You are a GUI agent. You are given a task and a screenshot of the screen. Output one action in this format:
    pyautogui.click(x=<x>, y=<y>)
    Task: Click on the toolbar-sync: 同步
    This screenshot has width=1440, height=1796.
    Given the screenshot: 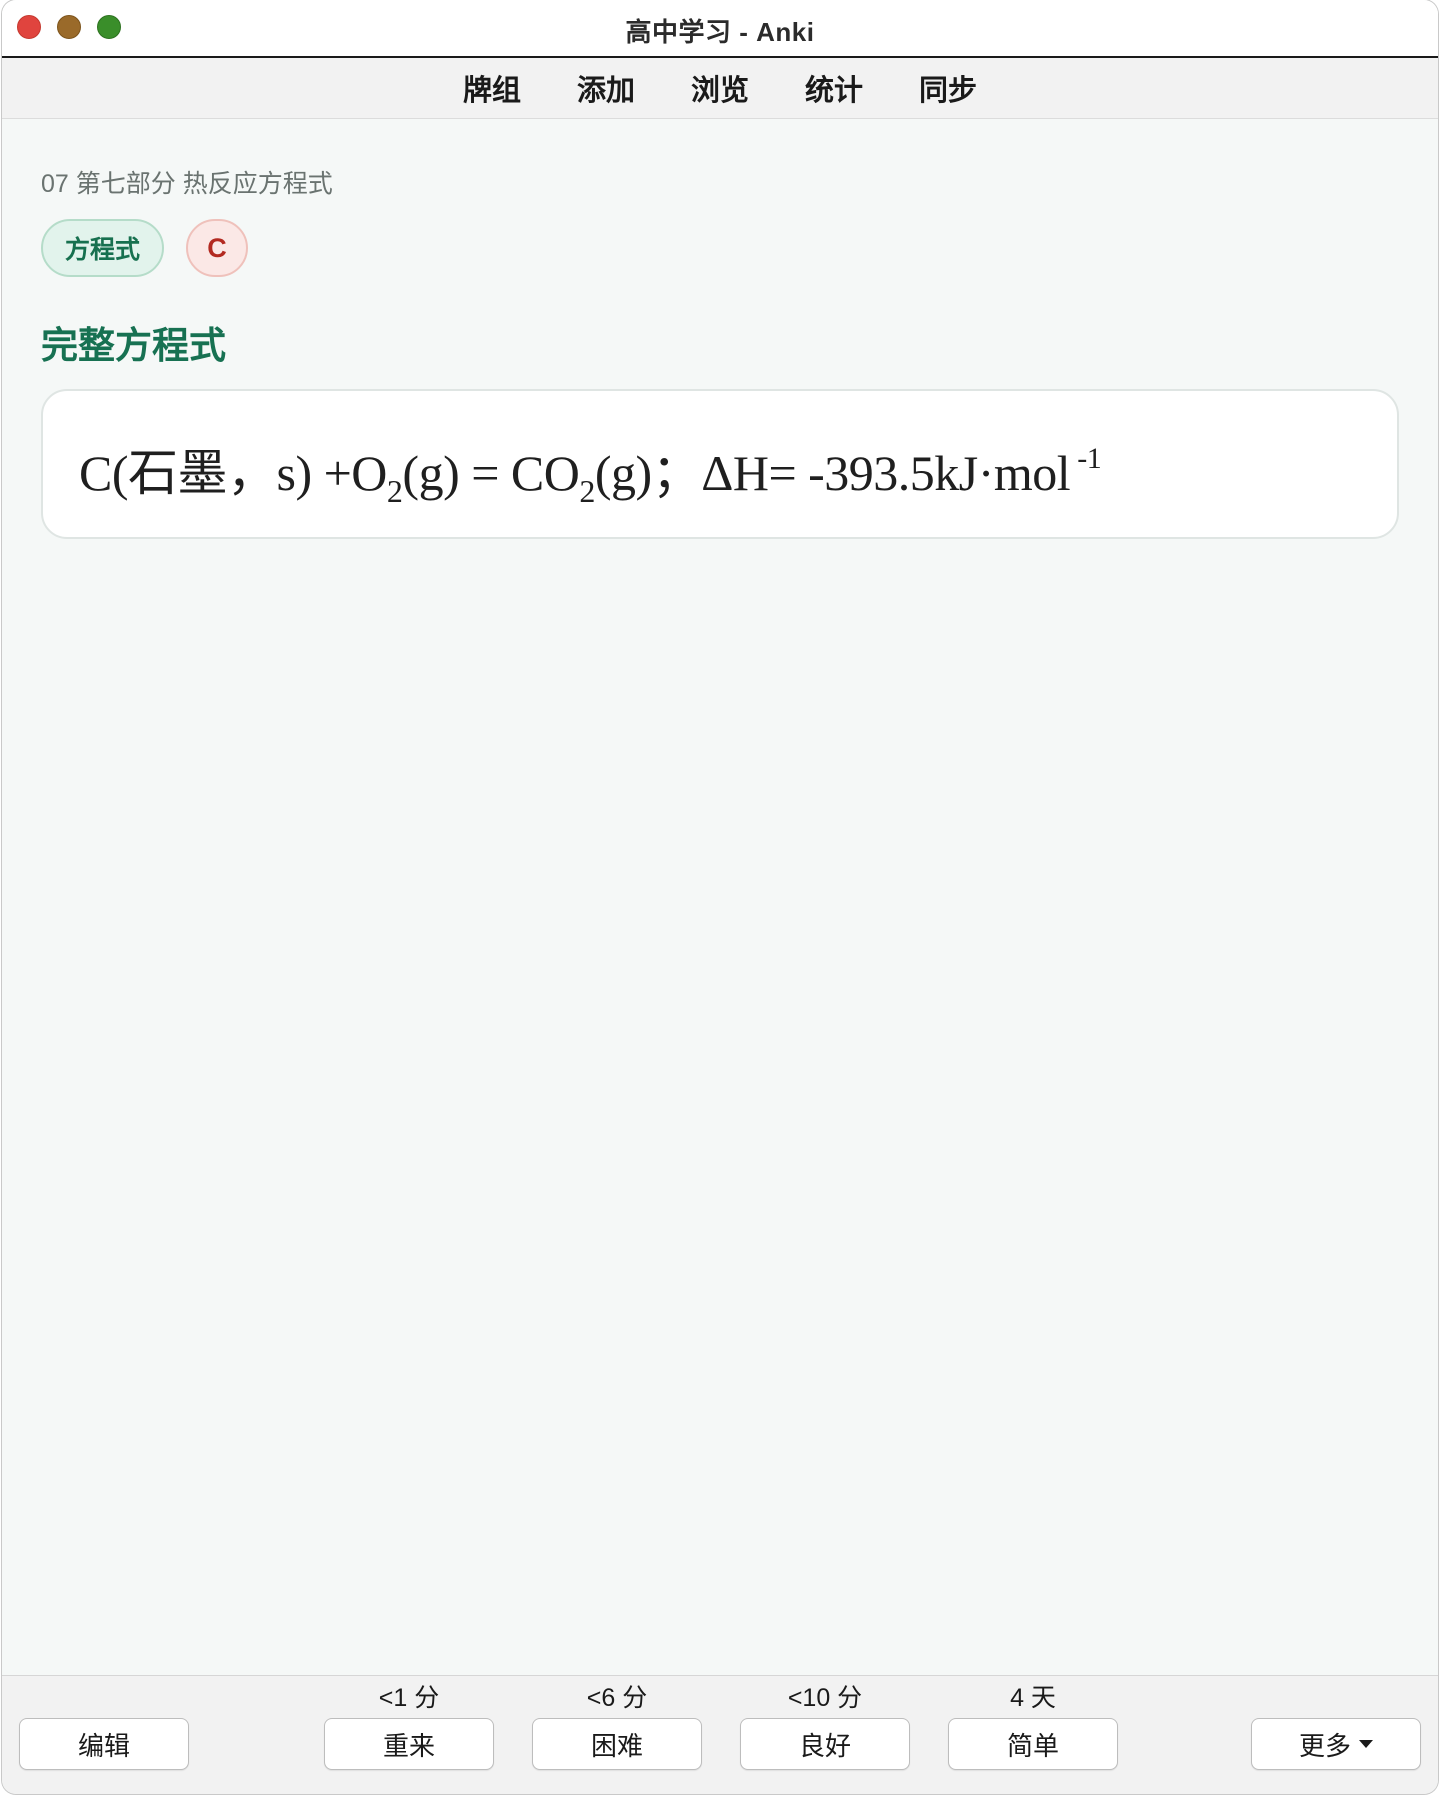 What is the action you would take?
    pyautogui.click(x=948, y=88)
    